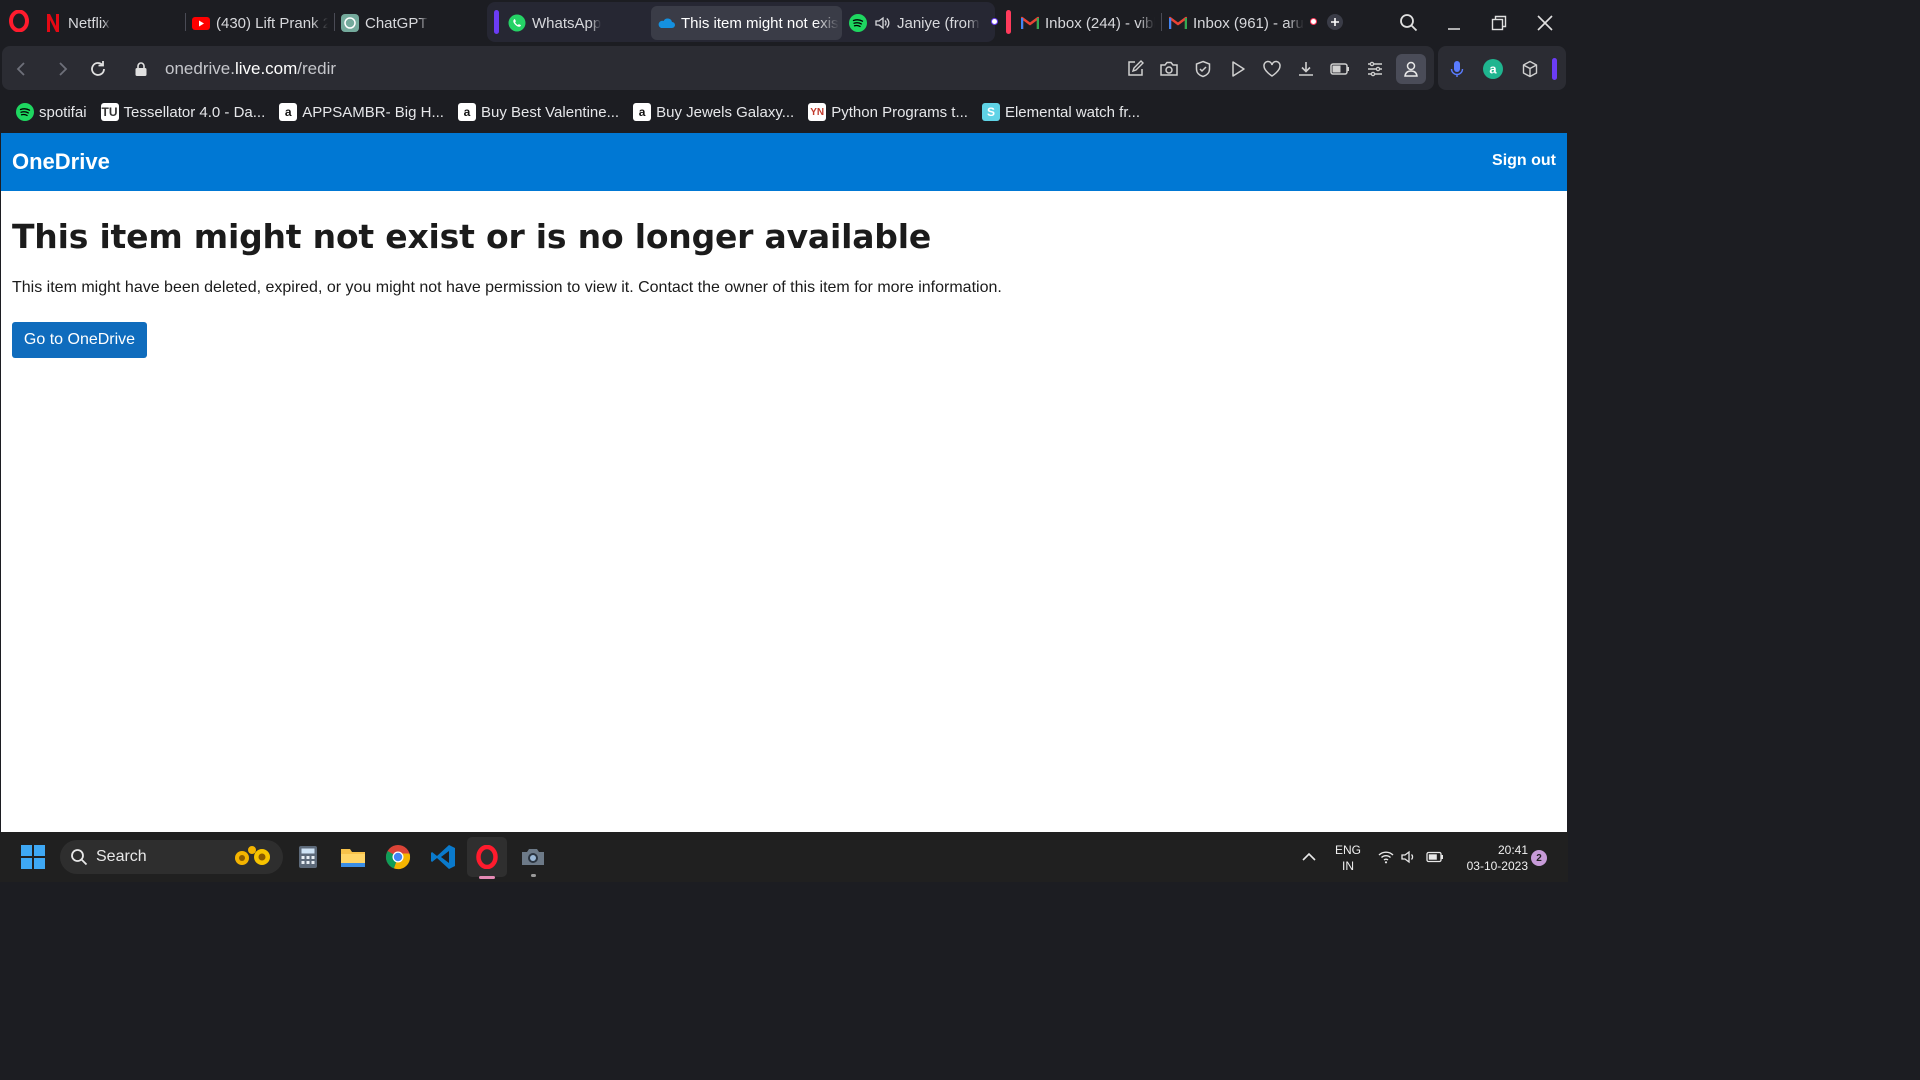 The height and width of the screenshot is (1080, 1920). I want to click on microphone-icon, so click(1457, 69).